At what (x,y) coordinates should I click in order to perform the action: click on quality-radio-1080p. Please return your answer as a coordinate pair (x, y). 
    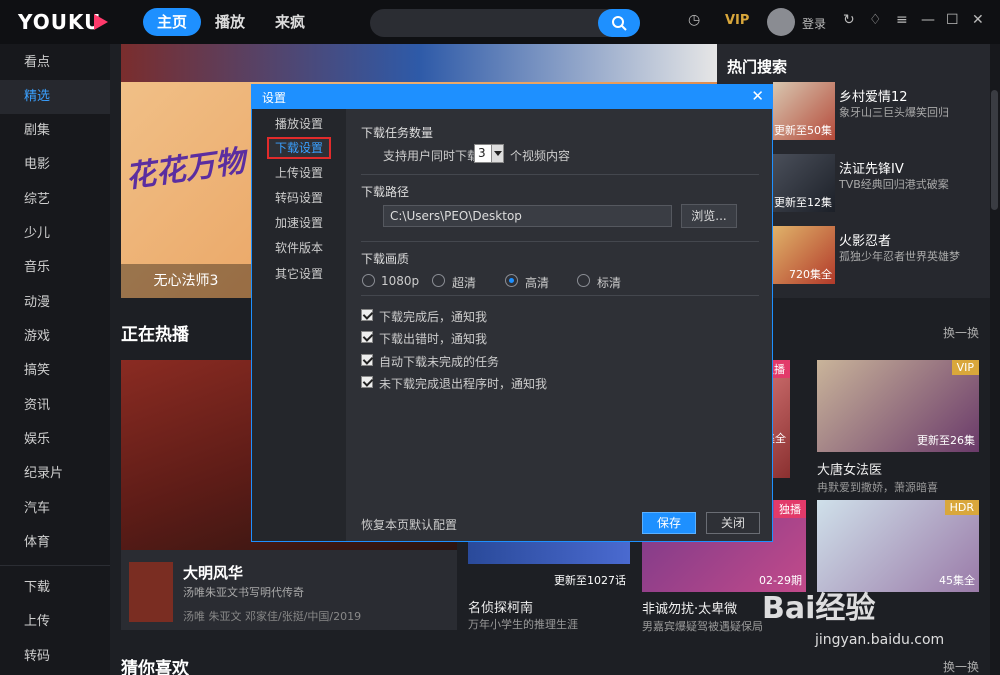
    Looking at the image, I should click on (368, 280).